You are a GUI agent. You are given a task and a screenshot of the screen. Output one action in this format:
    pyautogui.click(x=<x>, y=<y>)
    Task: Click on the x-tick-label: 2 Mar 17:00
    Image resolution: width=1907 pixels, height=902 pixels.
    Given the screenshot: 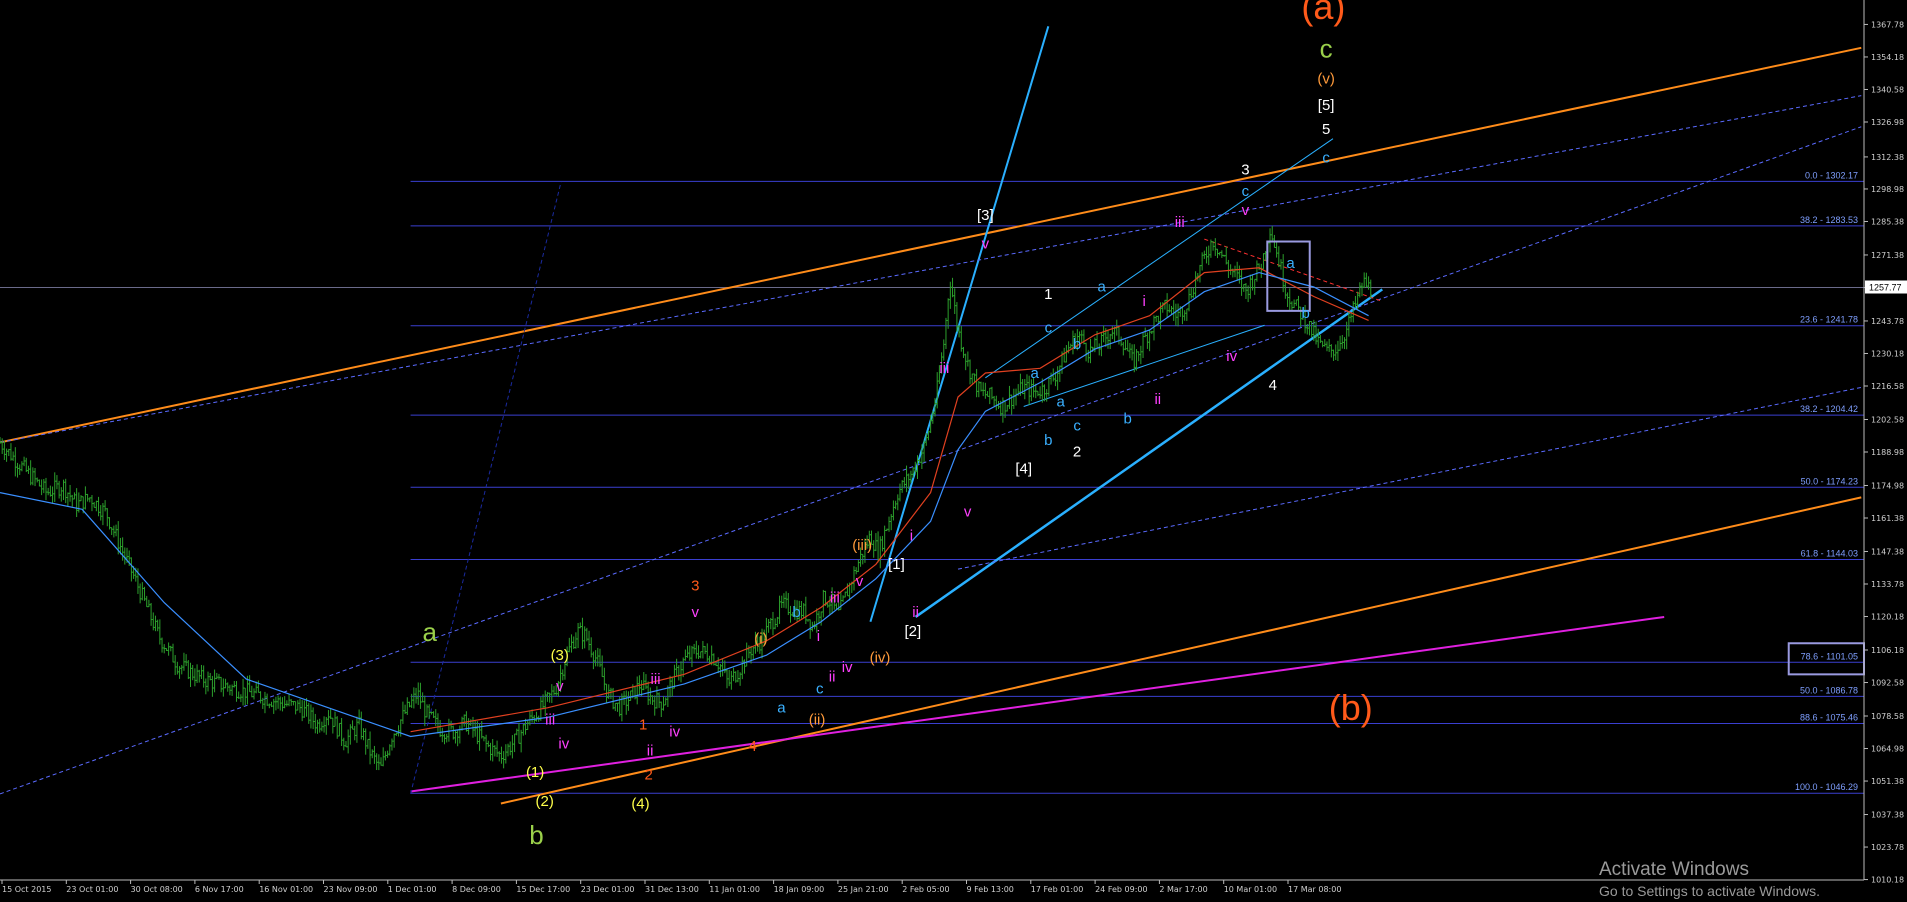 What is the action you would take?
    pyautogui.click(x=1183, y=889)
    